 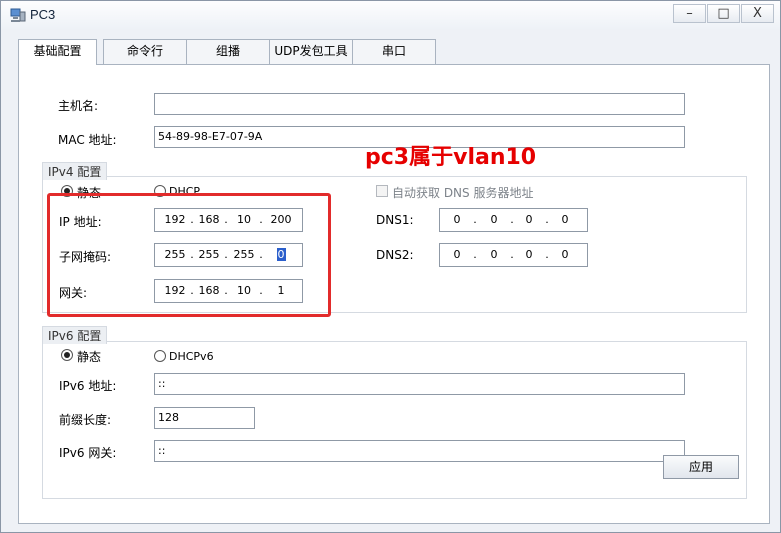 I want to click on dns2-octet-2: 0, so click(x=494, y=254).